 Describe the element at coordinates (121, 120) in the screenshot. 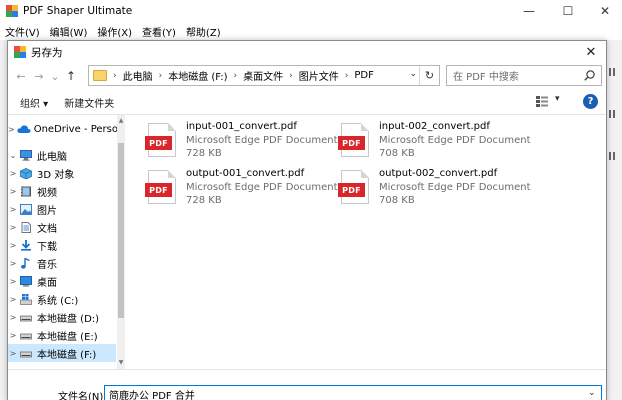

I see `scroll-up-icon: ▲` at that location.